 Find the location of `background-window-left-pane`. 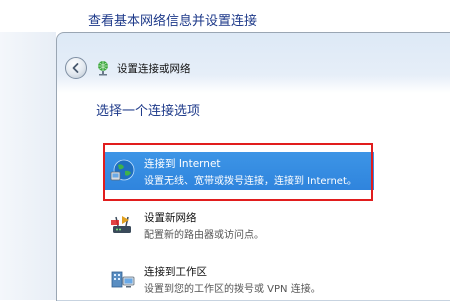

background-window-left-pane is located at coordinates (28, 166).